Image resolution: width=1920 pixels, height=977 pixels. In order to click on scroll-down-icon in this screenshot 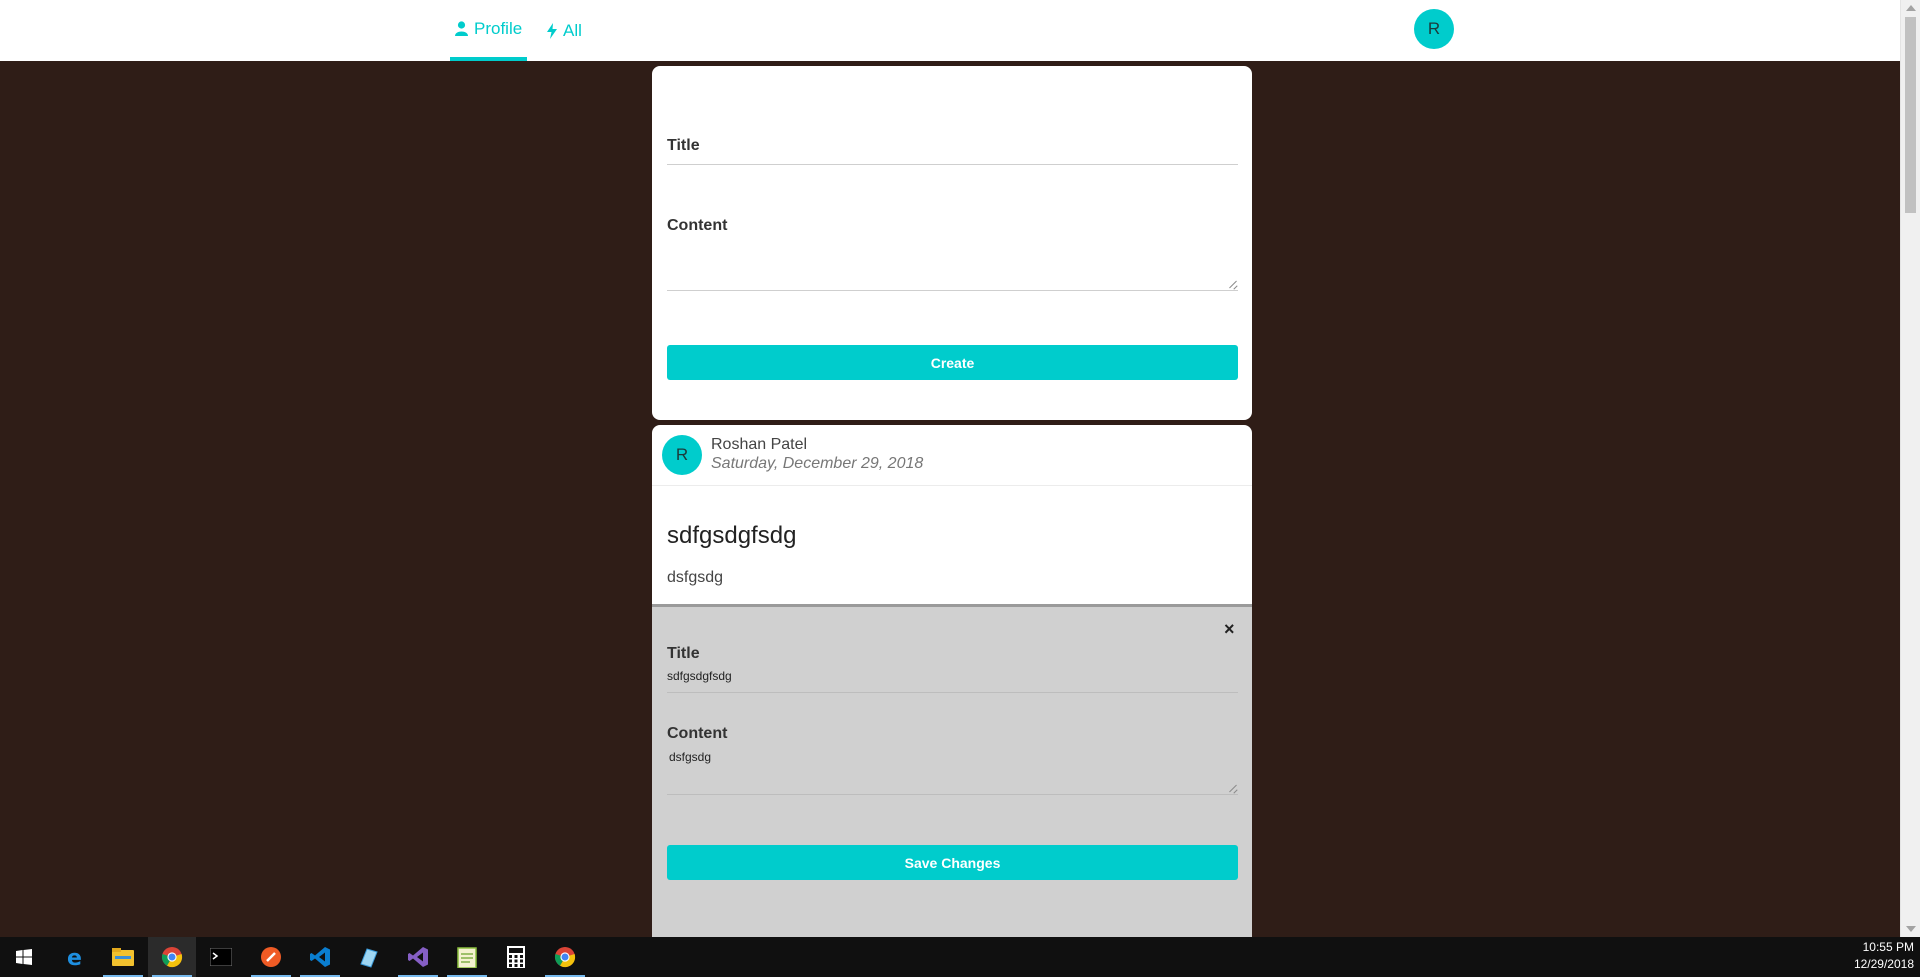, I will do `click(1911, 929)`.